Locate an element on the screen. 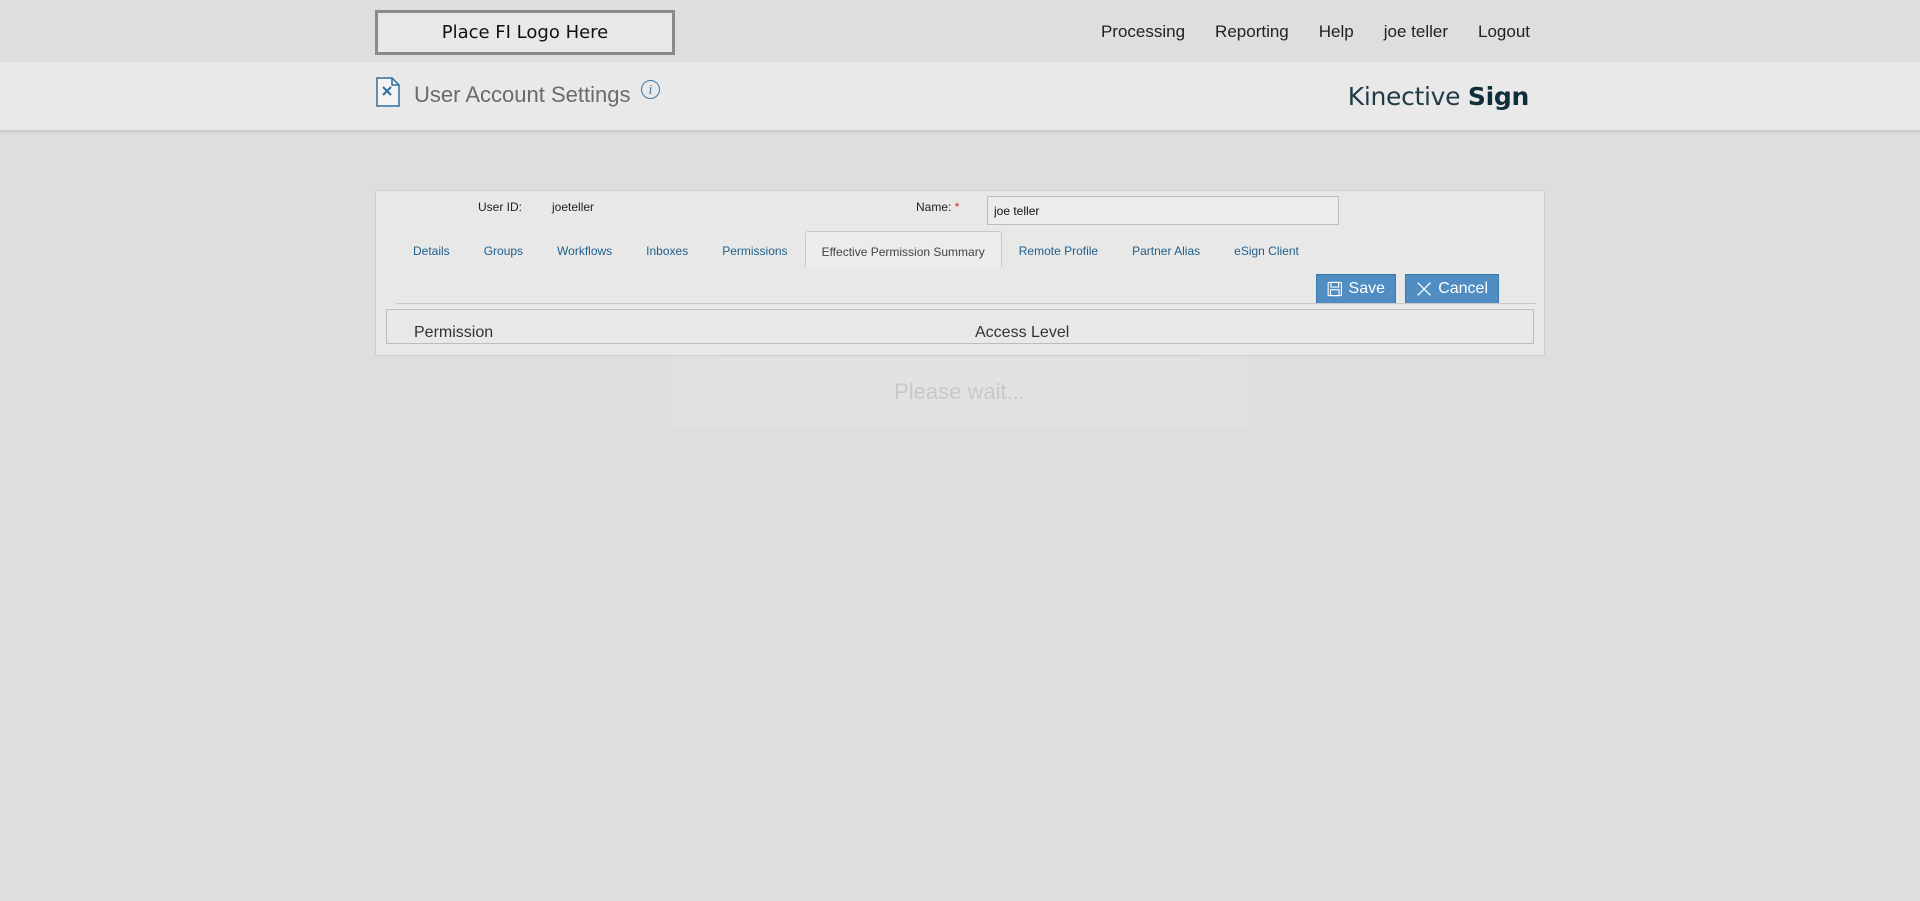 This screenshot has width=1920, height=901. column-access-level: Access Level is located at coordinates (1022, 332).